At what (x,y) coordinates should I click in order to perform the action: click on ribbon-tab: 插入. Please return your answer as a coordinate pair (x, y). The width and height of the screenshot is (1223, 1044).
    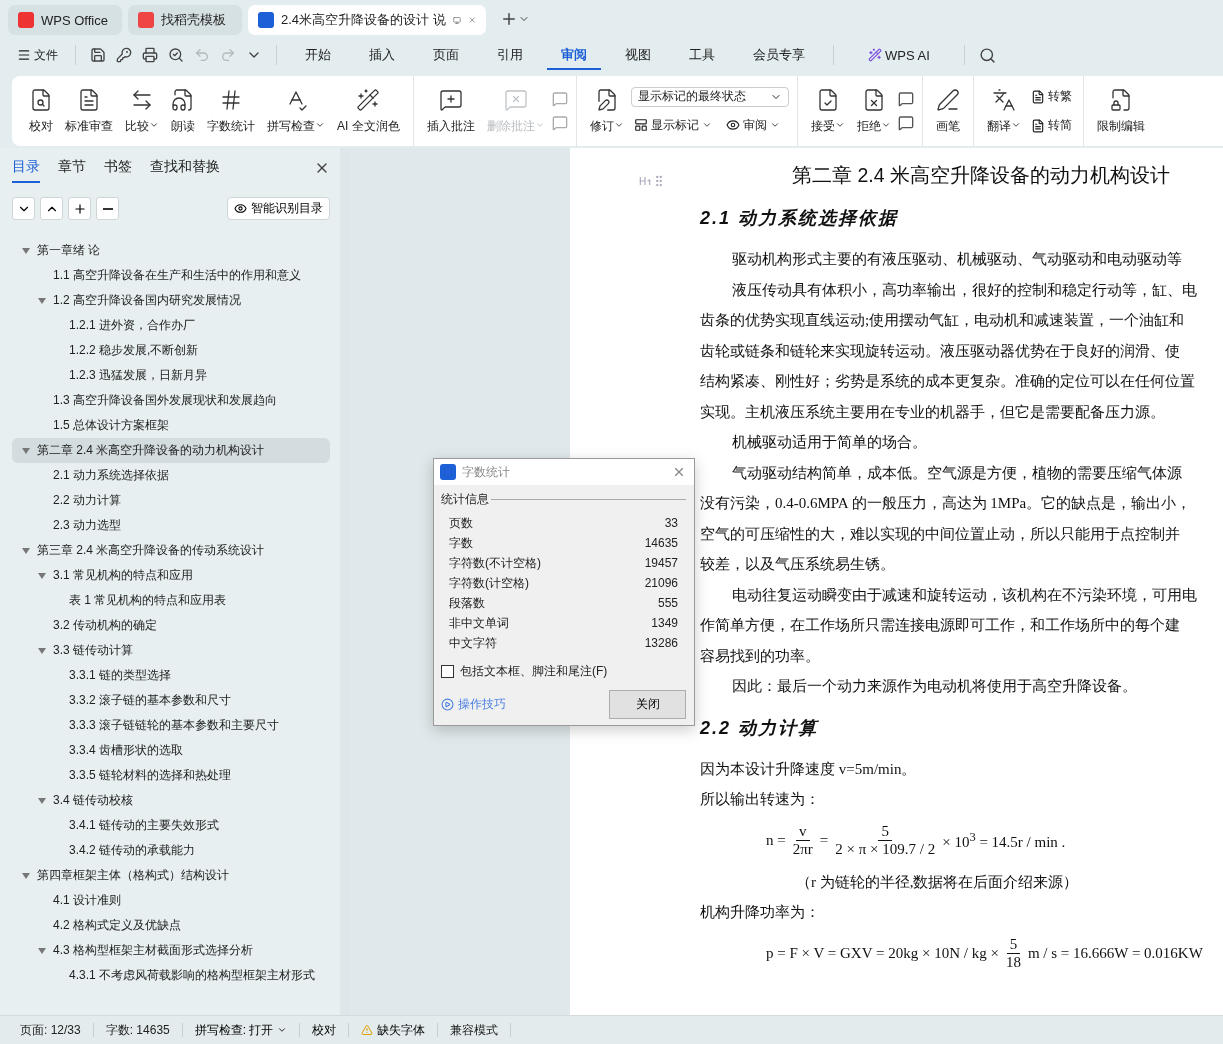
    Looking at the image, I should click on (382, 55).